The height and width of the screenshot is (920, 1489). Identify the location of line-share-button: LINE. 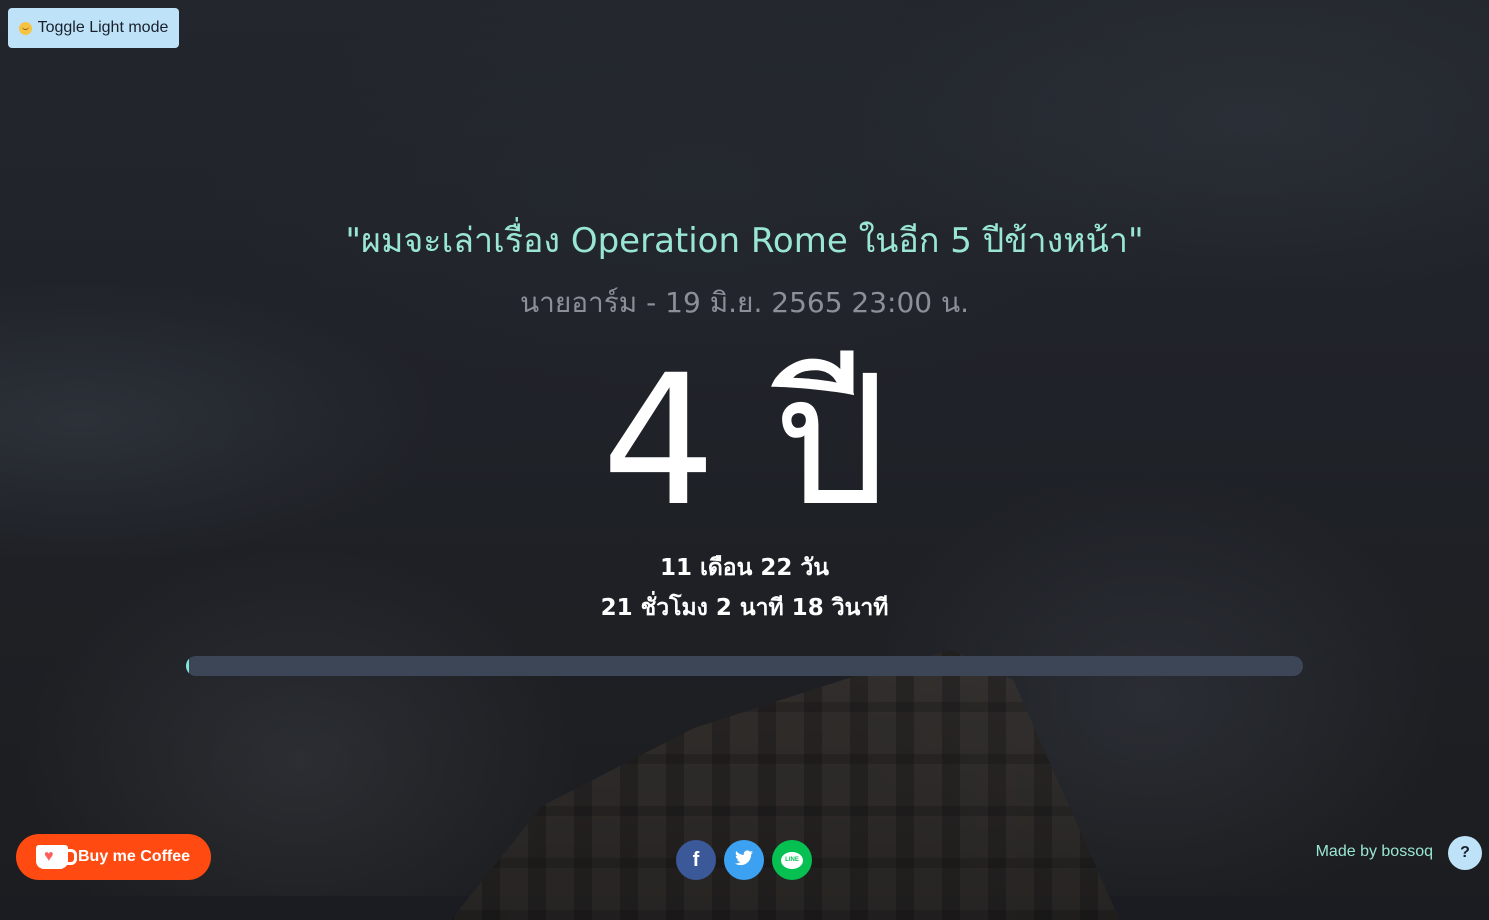
(792, 860).